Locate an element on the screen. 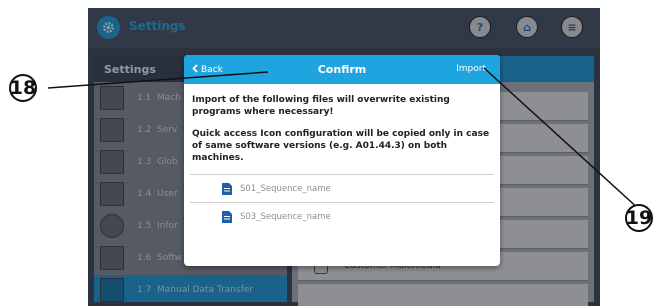 This screenshot has height=306, width=653. callout-18: 18 is located at coordinates (23, 88).